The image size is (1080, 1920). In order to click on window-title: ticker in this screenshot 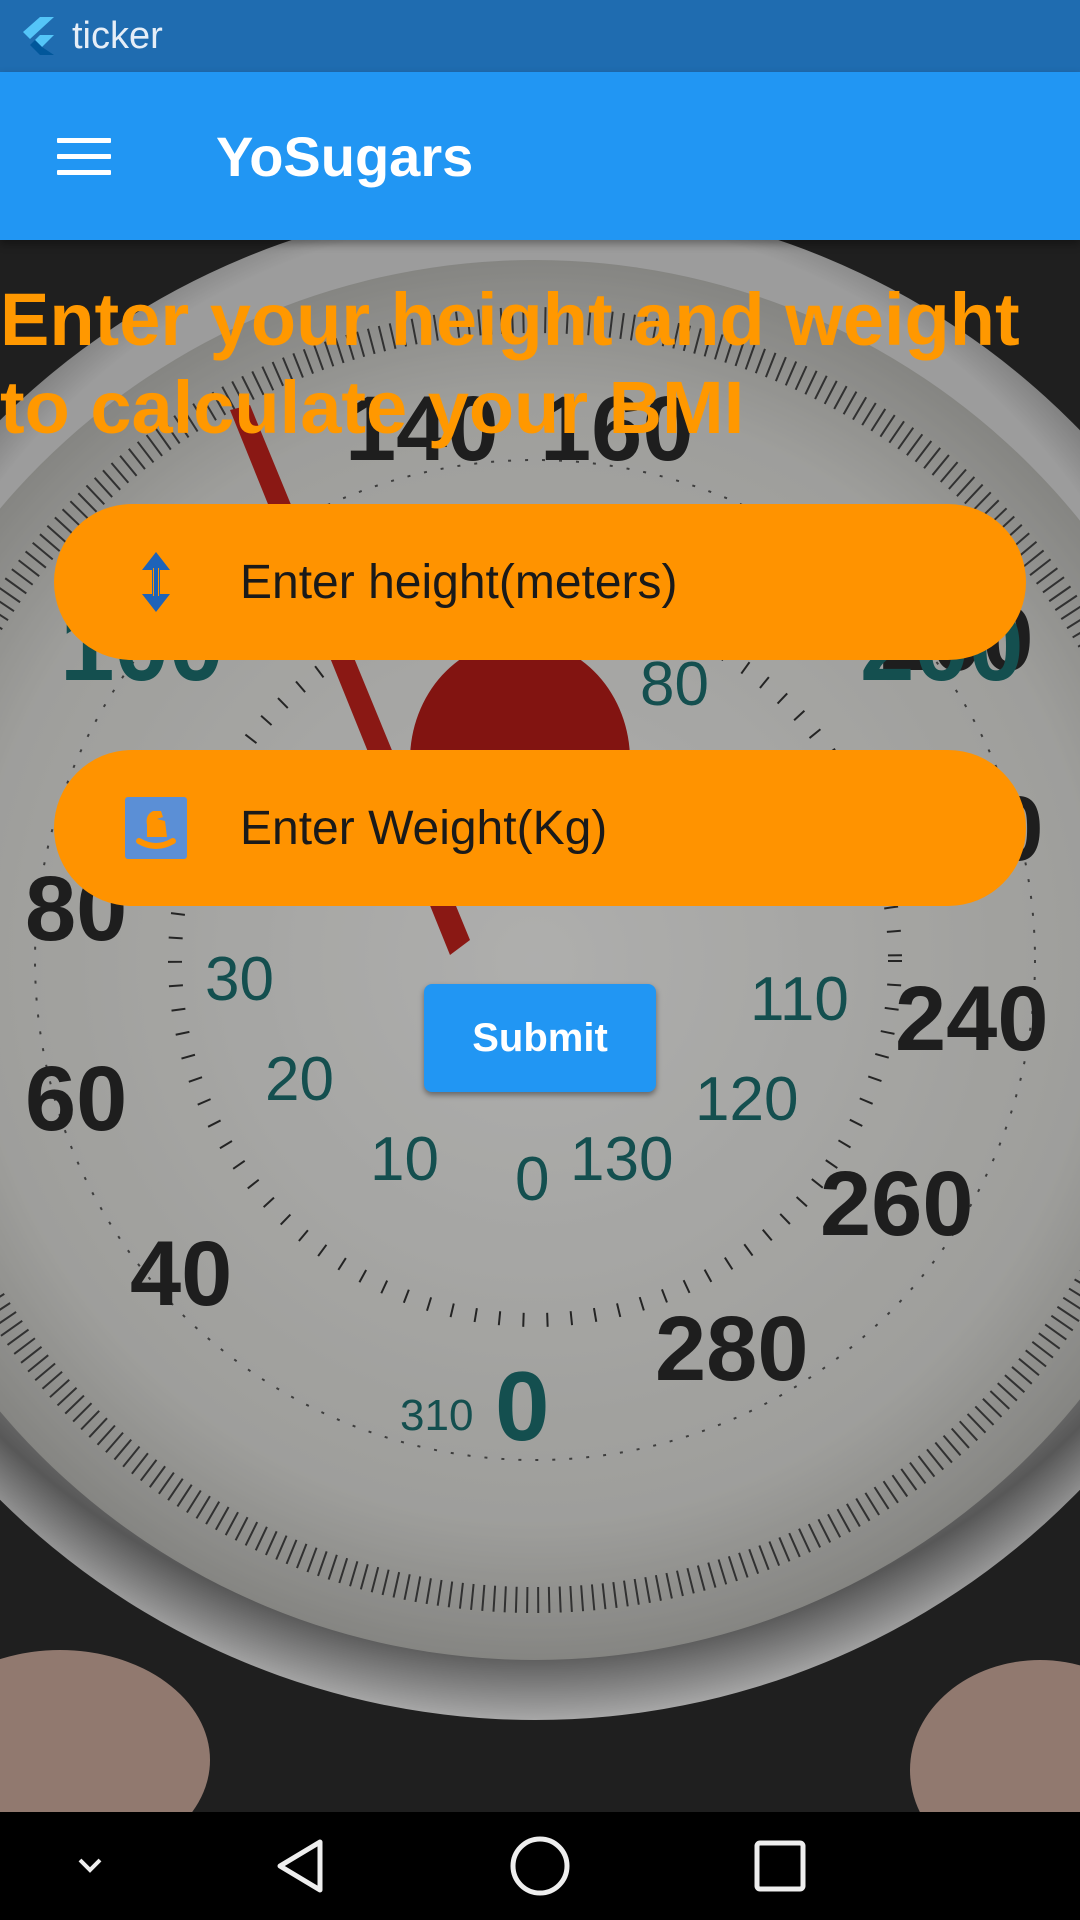, I will do `click(117, 35)`.